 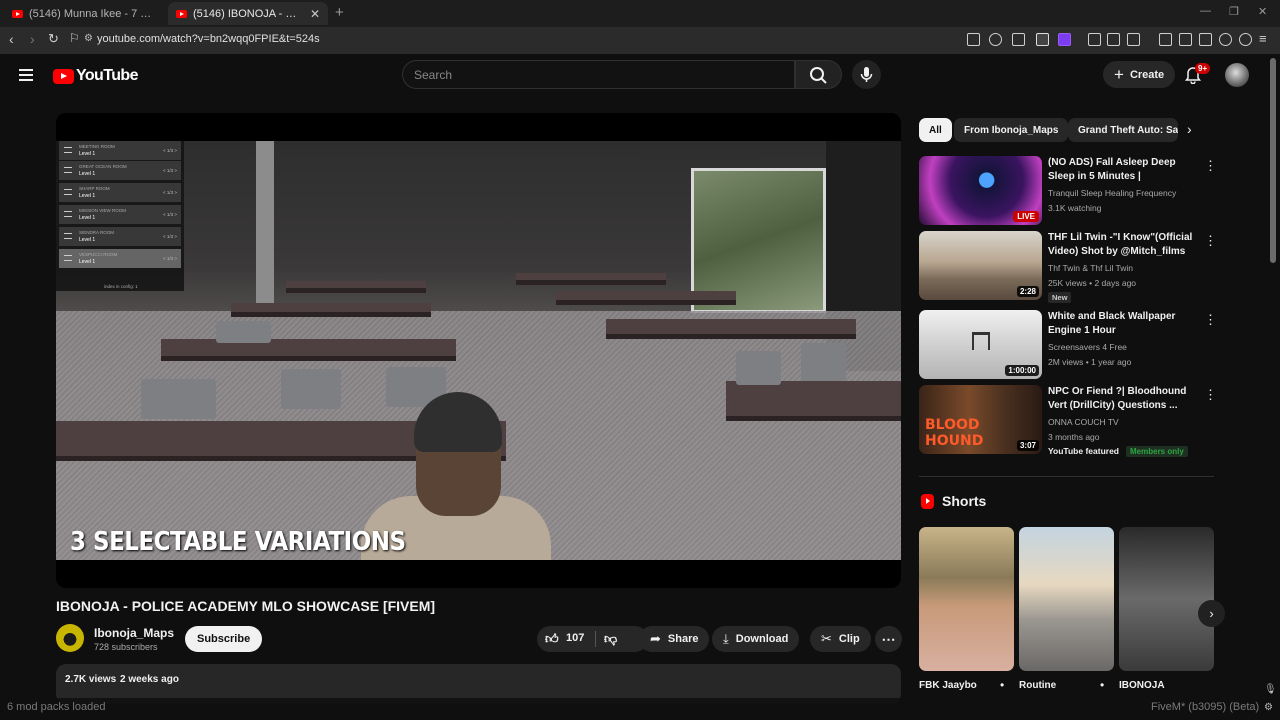 What do you see at coordinates (120, 150) in the screenshot?
I see `config-menu-row: MEETING ROOM Level 1 < 1/3 >` at bounding box center [120, 150].